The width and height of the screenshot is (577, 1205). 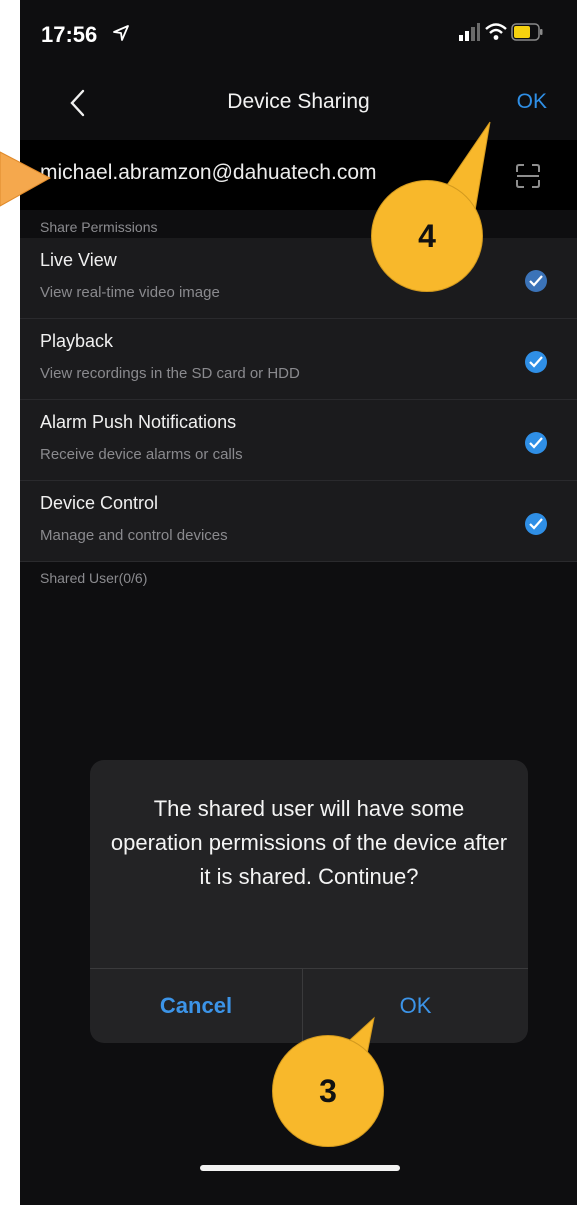 I want to click on callout-3: 3, so click(x=328, y=1091).